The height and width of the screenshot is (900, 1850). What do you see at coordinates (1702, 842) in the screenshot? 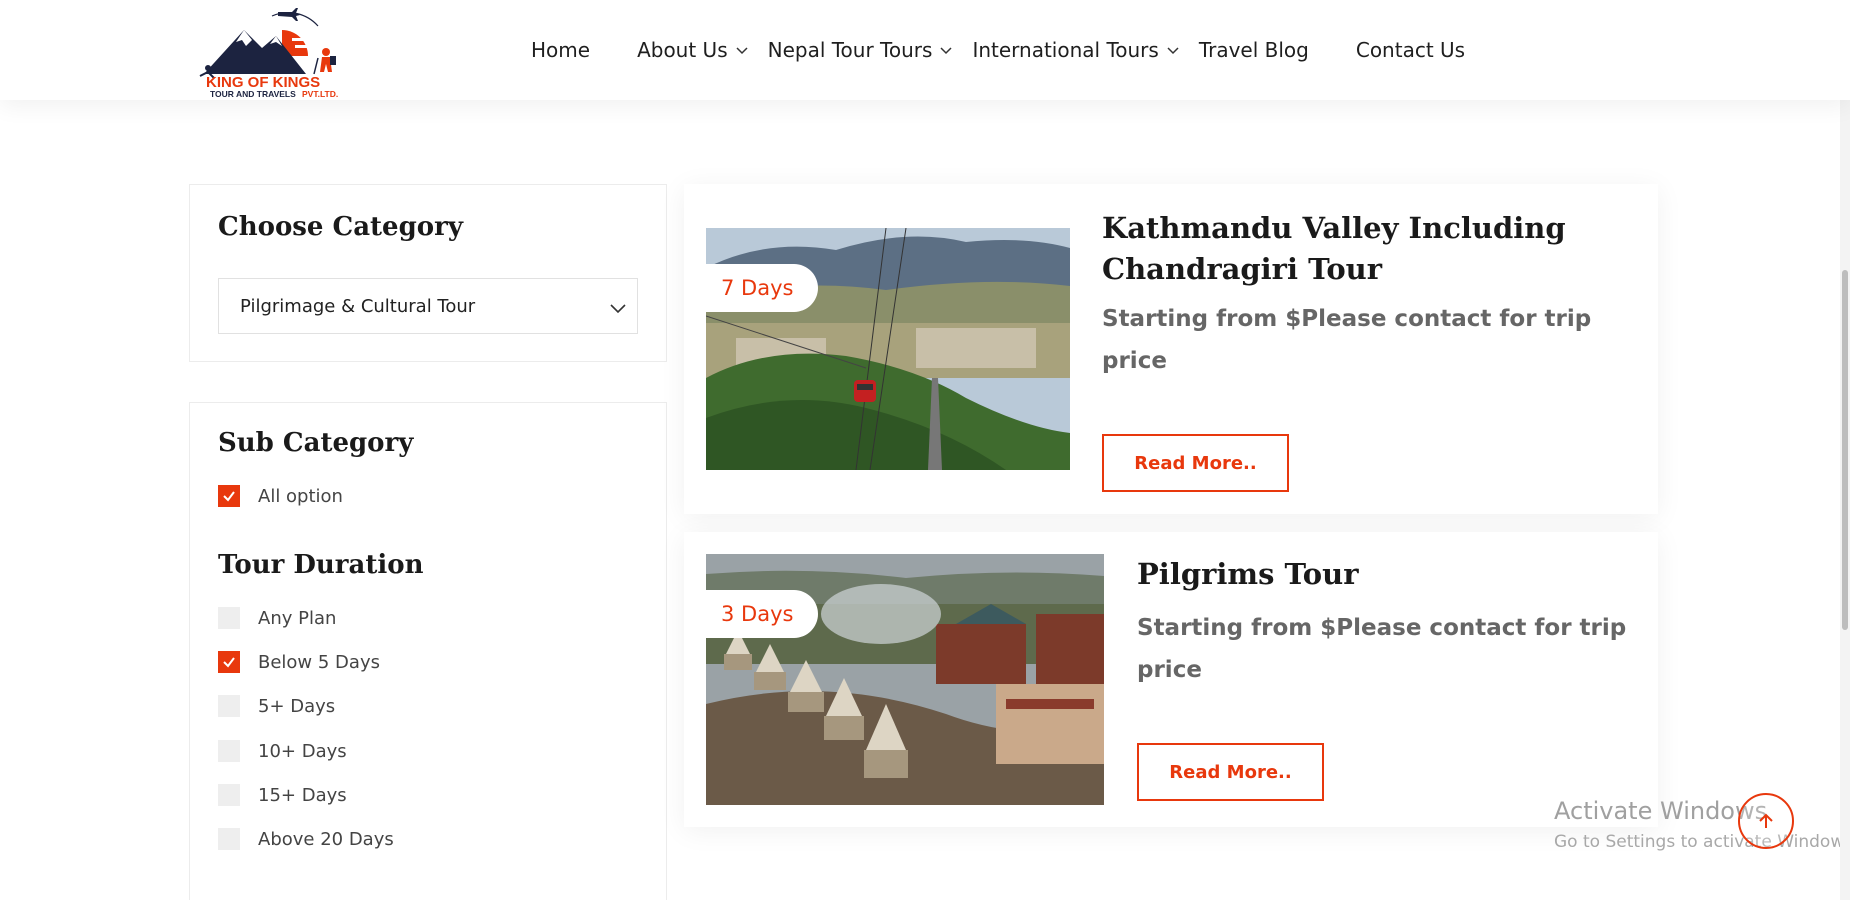
I see `activate-windows-subtitle: Go to Settings to activate Windows.` at bounding box center [1702, 842].